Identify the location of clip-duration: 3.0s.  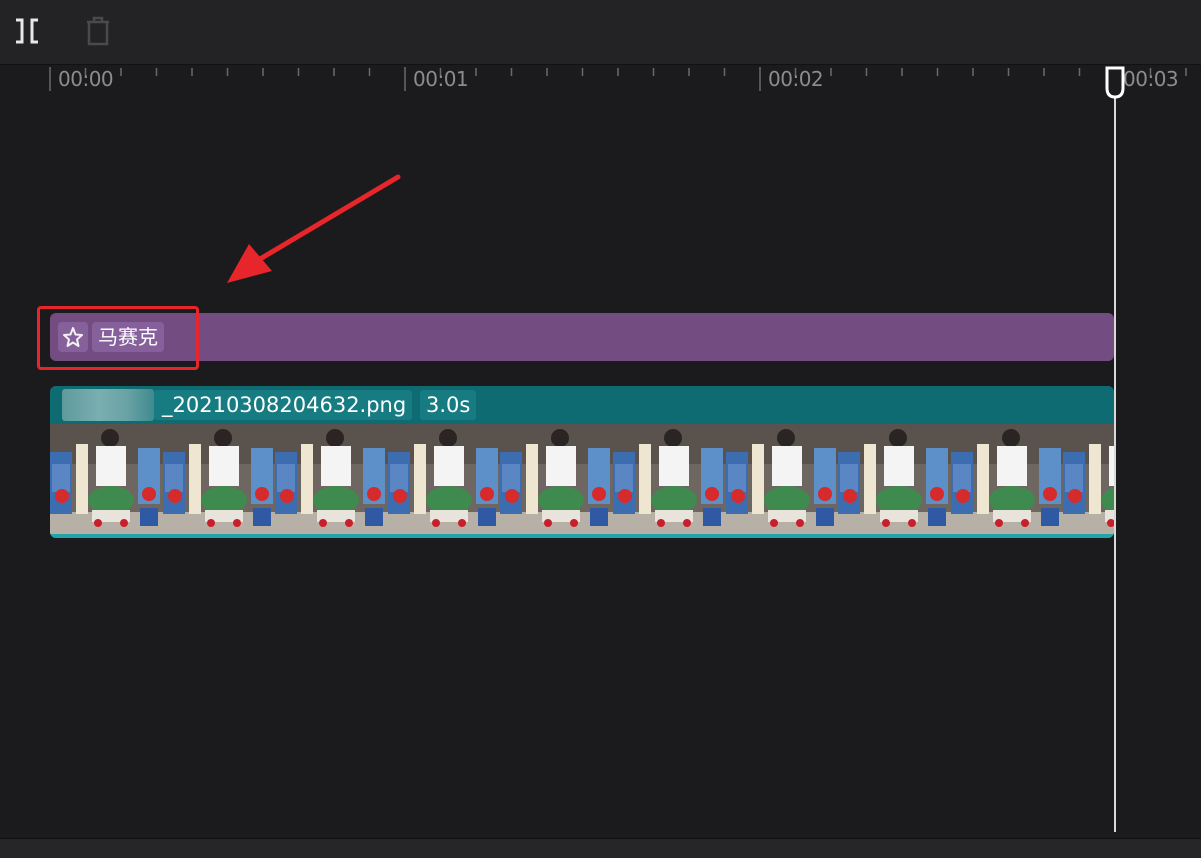
(448, 405).